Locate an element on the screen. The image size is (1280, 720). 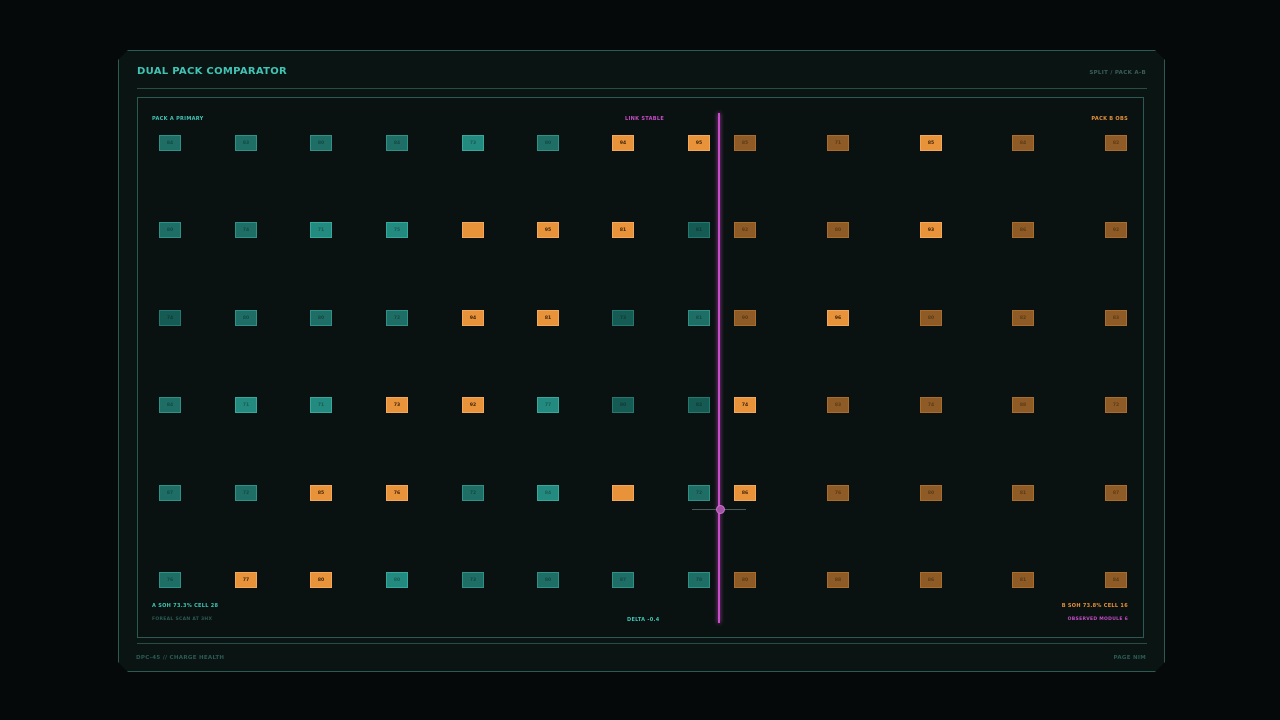
link-status: LINK STABLE is located at coordinates (645, 119).